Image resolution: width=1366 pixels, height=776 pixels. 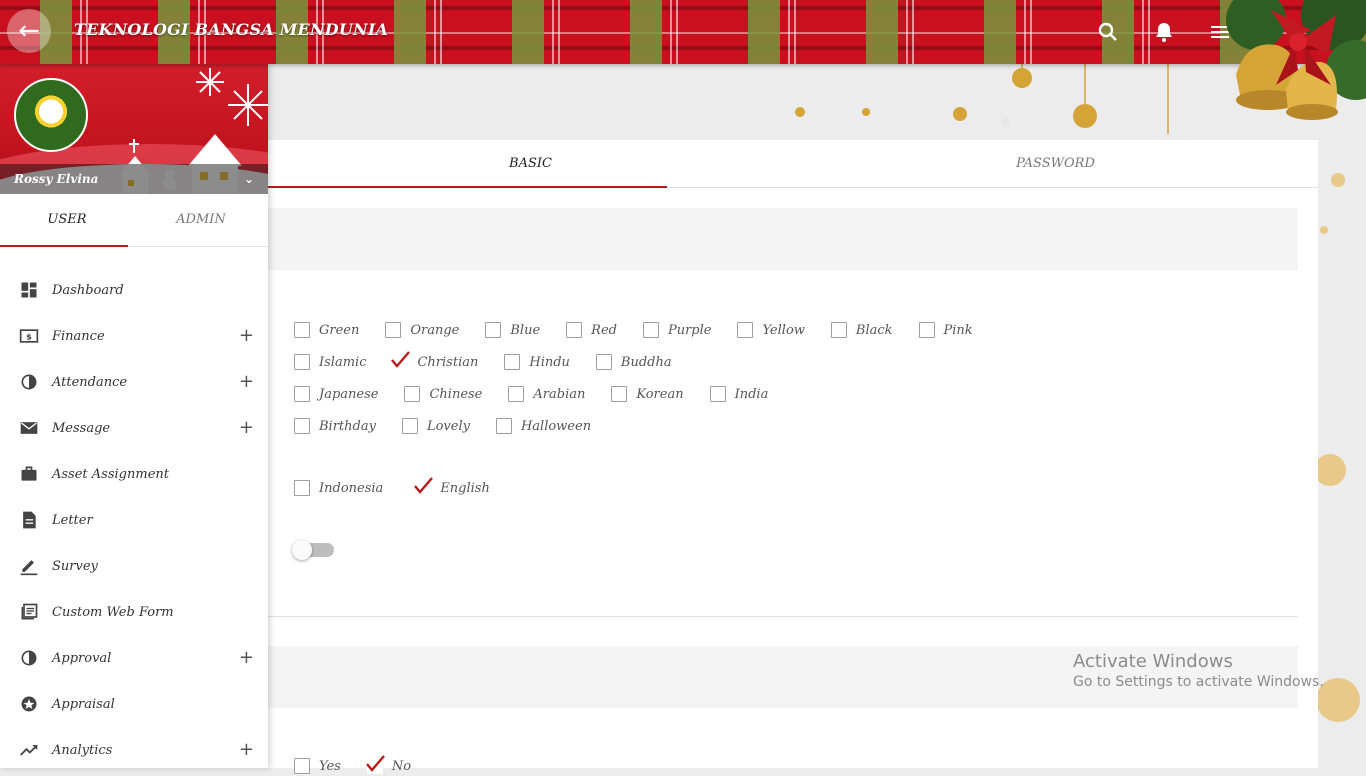 What do you see at coordinates (738, 394) in the screenshot?
I see `checkbox-india: India` at bounding box center [738, 394].